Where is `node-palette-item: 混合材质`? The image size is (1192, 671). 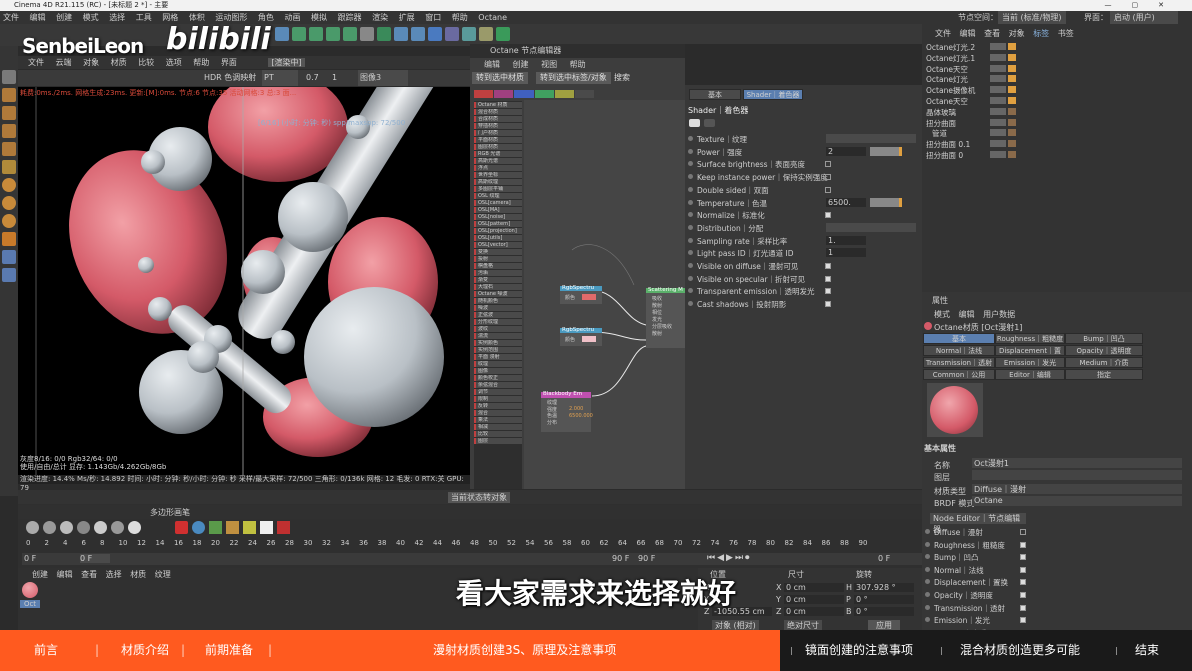
node-palette-item: 混合材质 is located at coordinates (498, 112).